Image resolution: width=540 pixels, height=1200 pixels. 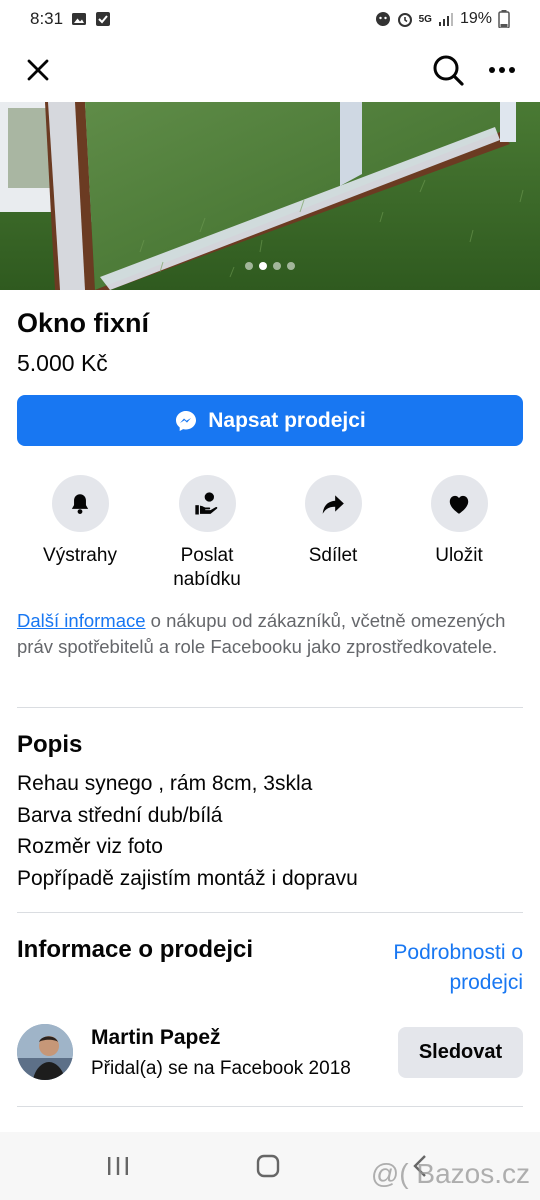 I want to click on save-button: Uložit, so click(x=459, y=521).